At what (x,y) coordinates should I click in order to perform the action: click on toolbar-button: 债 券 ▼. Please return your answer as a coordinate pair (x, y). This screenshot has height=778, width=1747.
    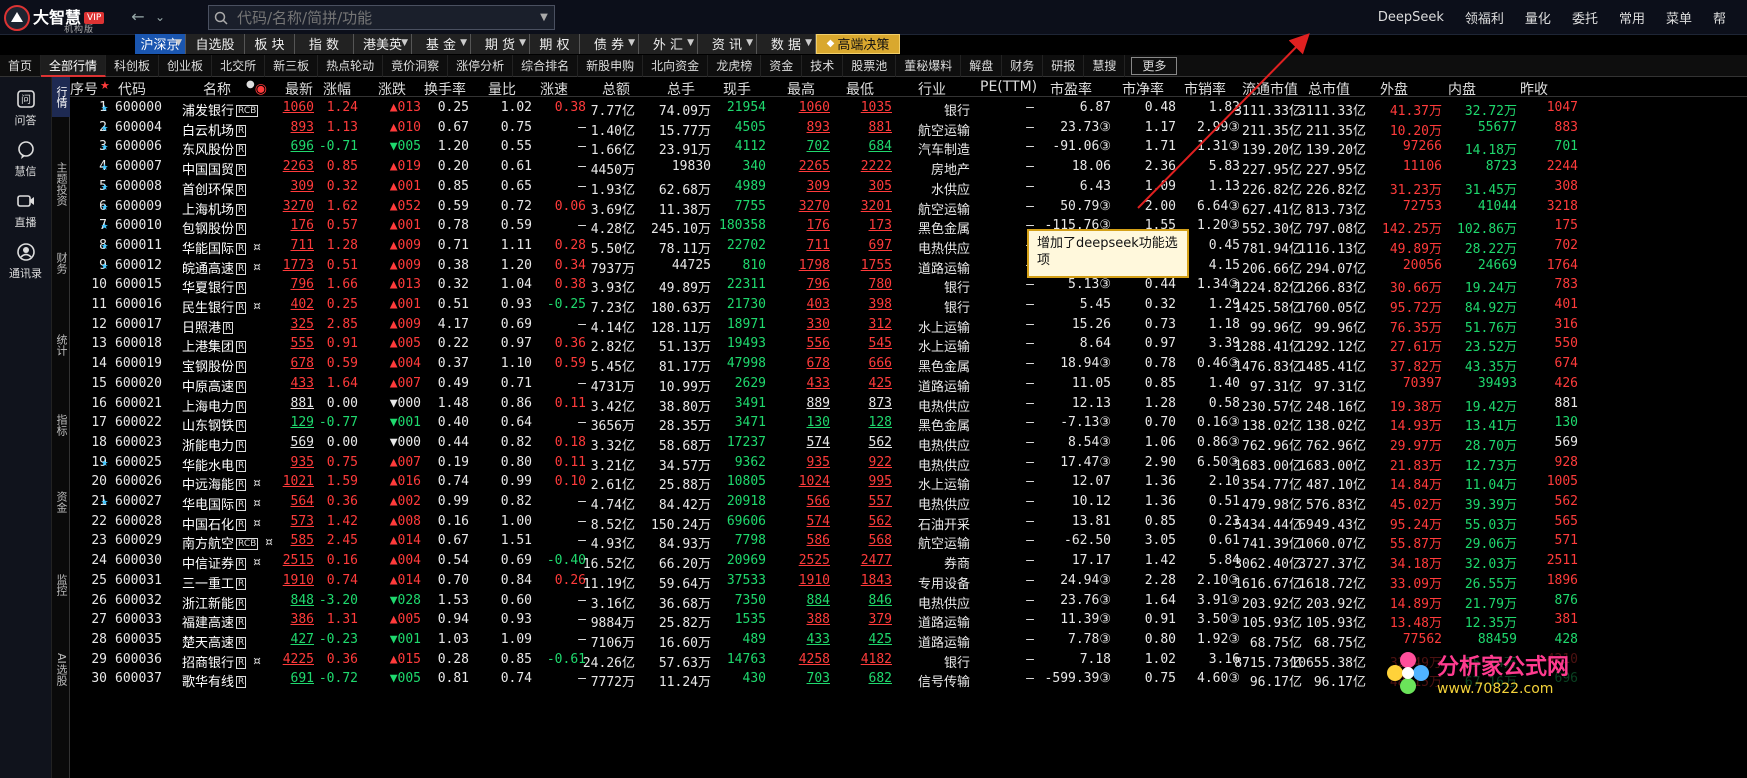
    Looking at the image, I should click on (609, 43).